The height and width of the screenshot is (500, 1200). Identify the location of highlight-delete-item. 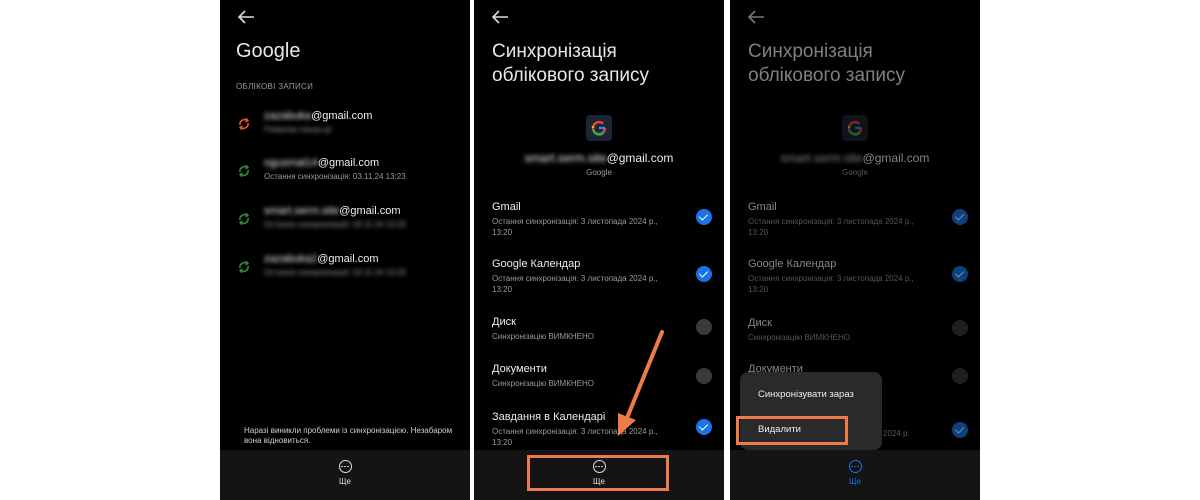
(792, 430).